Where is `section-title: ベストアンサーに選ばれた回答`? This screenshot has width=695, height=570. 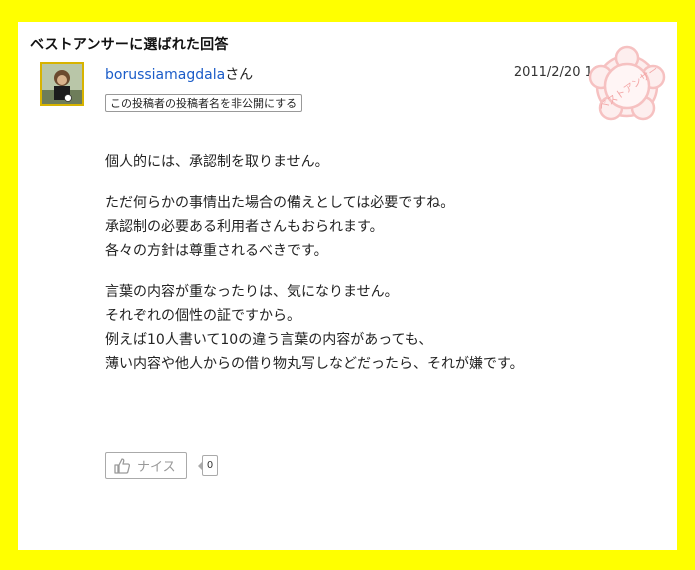
section-title: ベストアンサーに選ばれた回答 is located at coordinates (129, 45).